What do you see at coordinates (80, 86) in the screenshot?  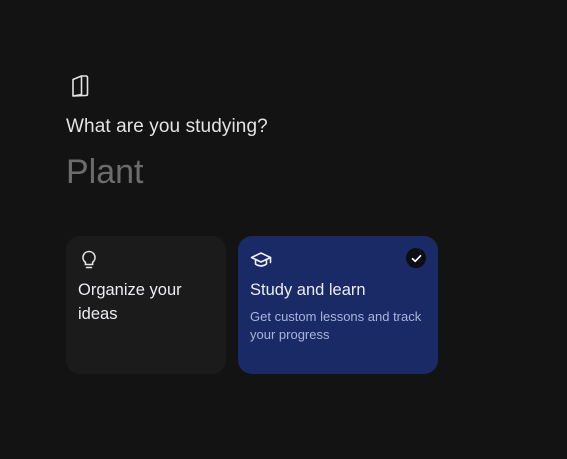 I see `notebook-icon` at bounding box center [80, 86].